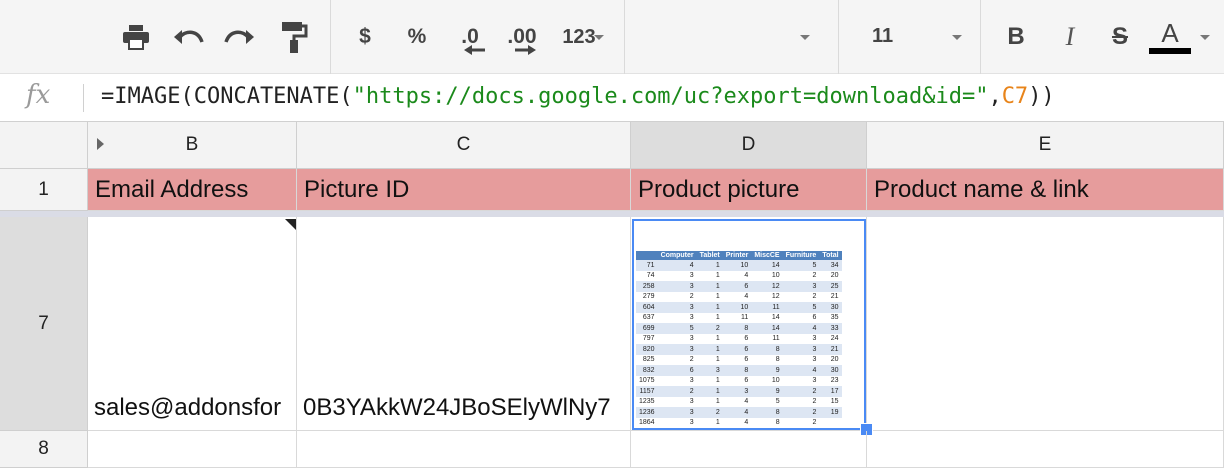 This screenshot has width=1224, height=468. Describe the element at coordinates (801, 296) in the screenshot. I see `image-table-cell: 2` at that location.